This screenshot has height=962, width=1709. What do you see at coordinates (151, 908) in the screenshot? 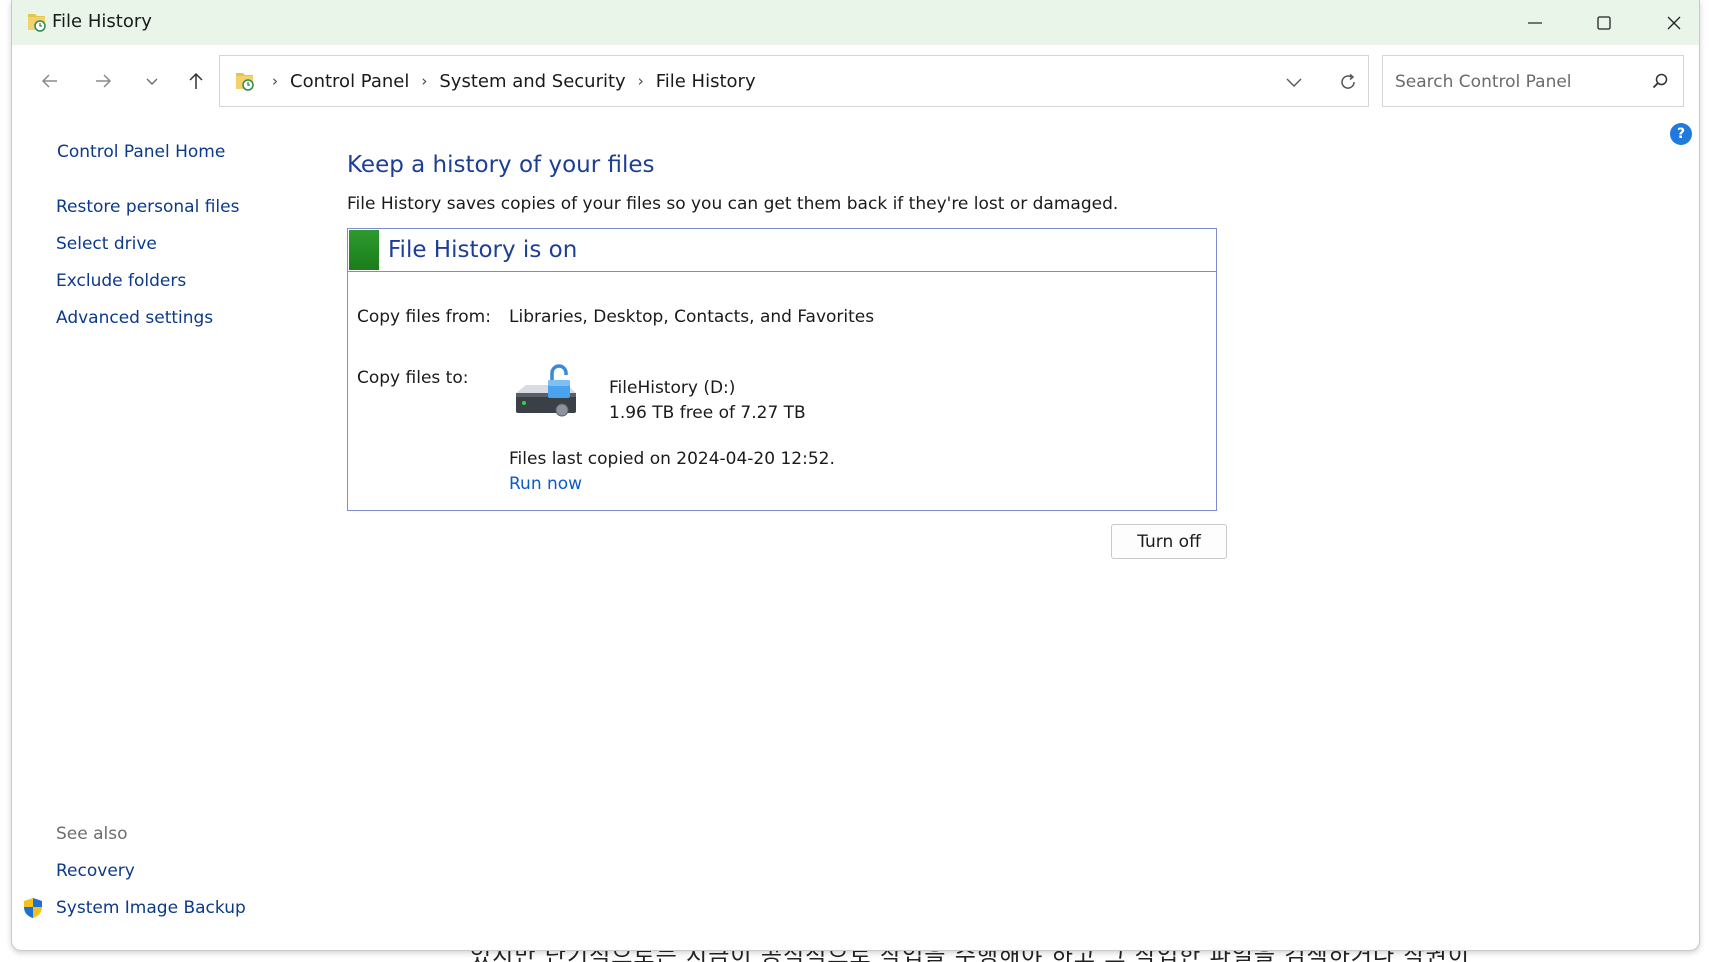
I see `sidebar-system-image-backup: System Image Backup` at bounding box center [151, 908].